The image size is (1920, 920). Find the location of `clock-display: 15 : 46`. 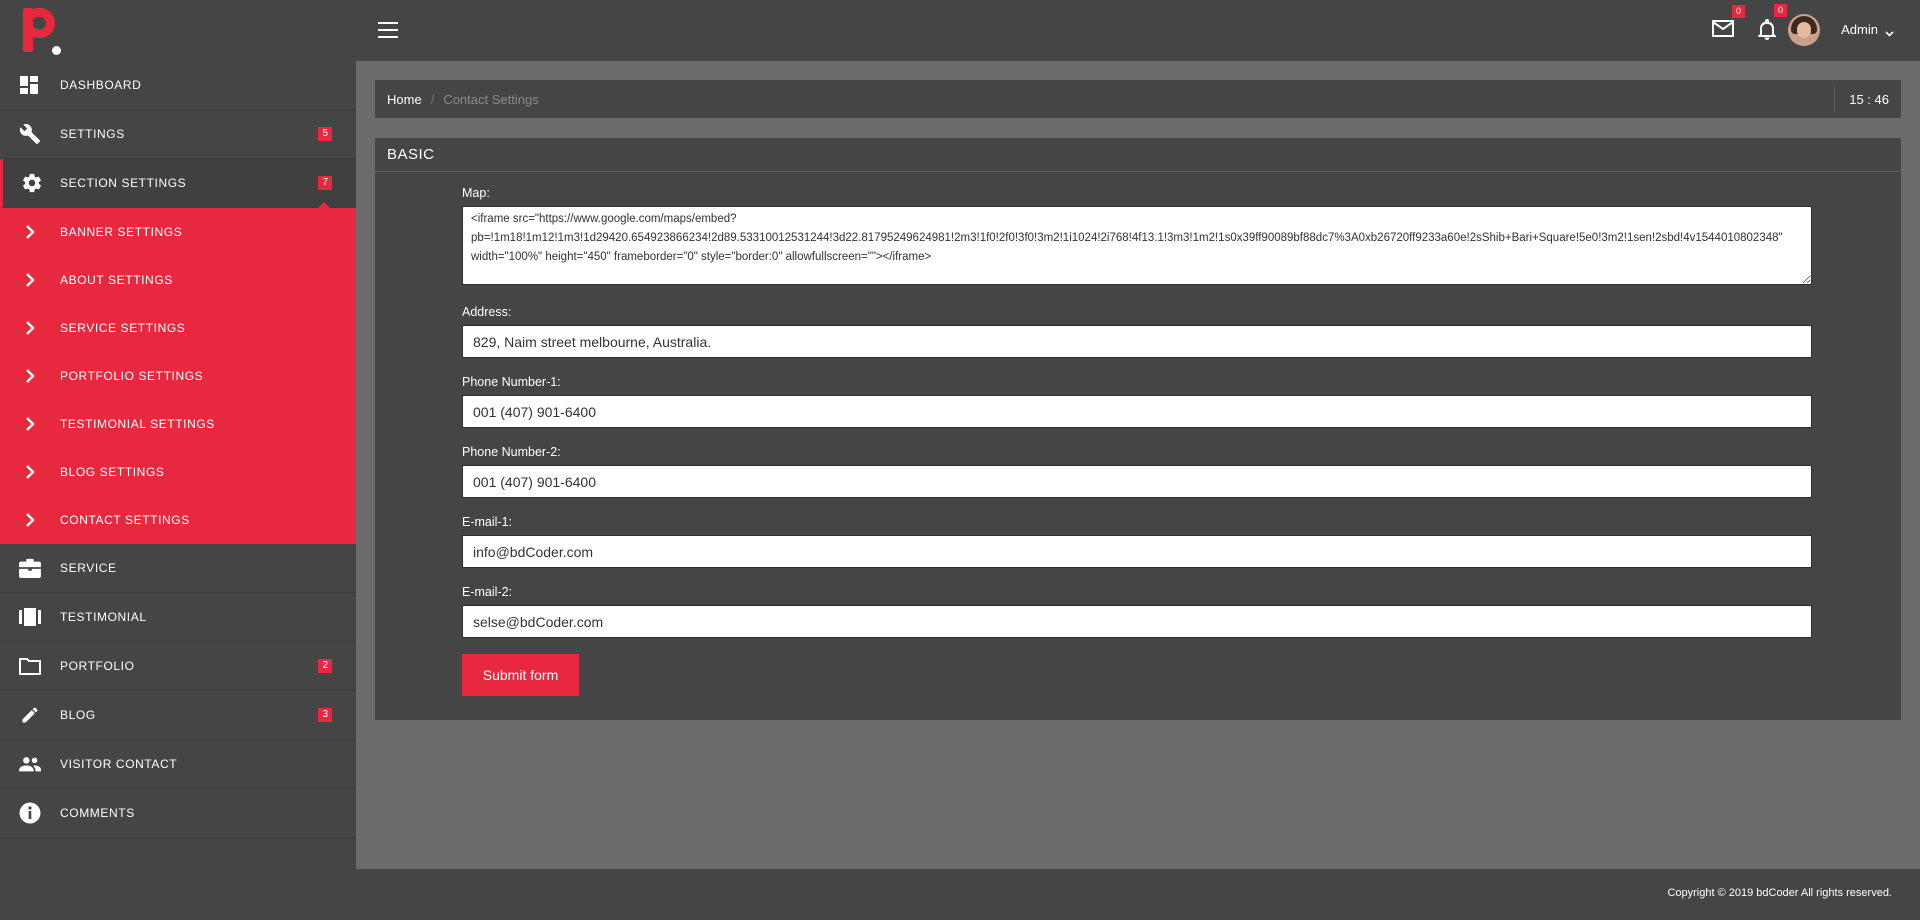

clock-display: 15 : 46 is located at coordinates (1867, 99).